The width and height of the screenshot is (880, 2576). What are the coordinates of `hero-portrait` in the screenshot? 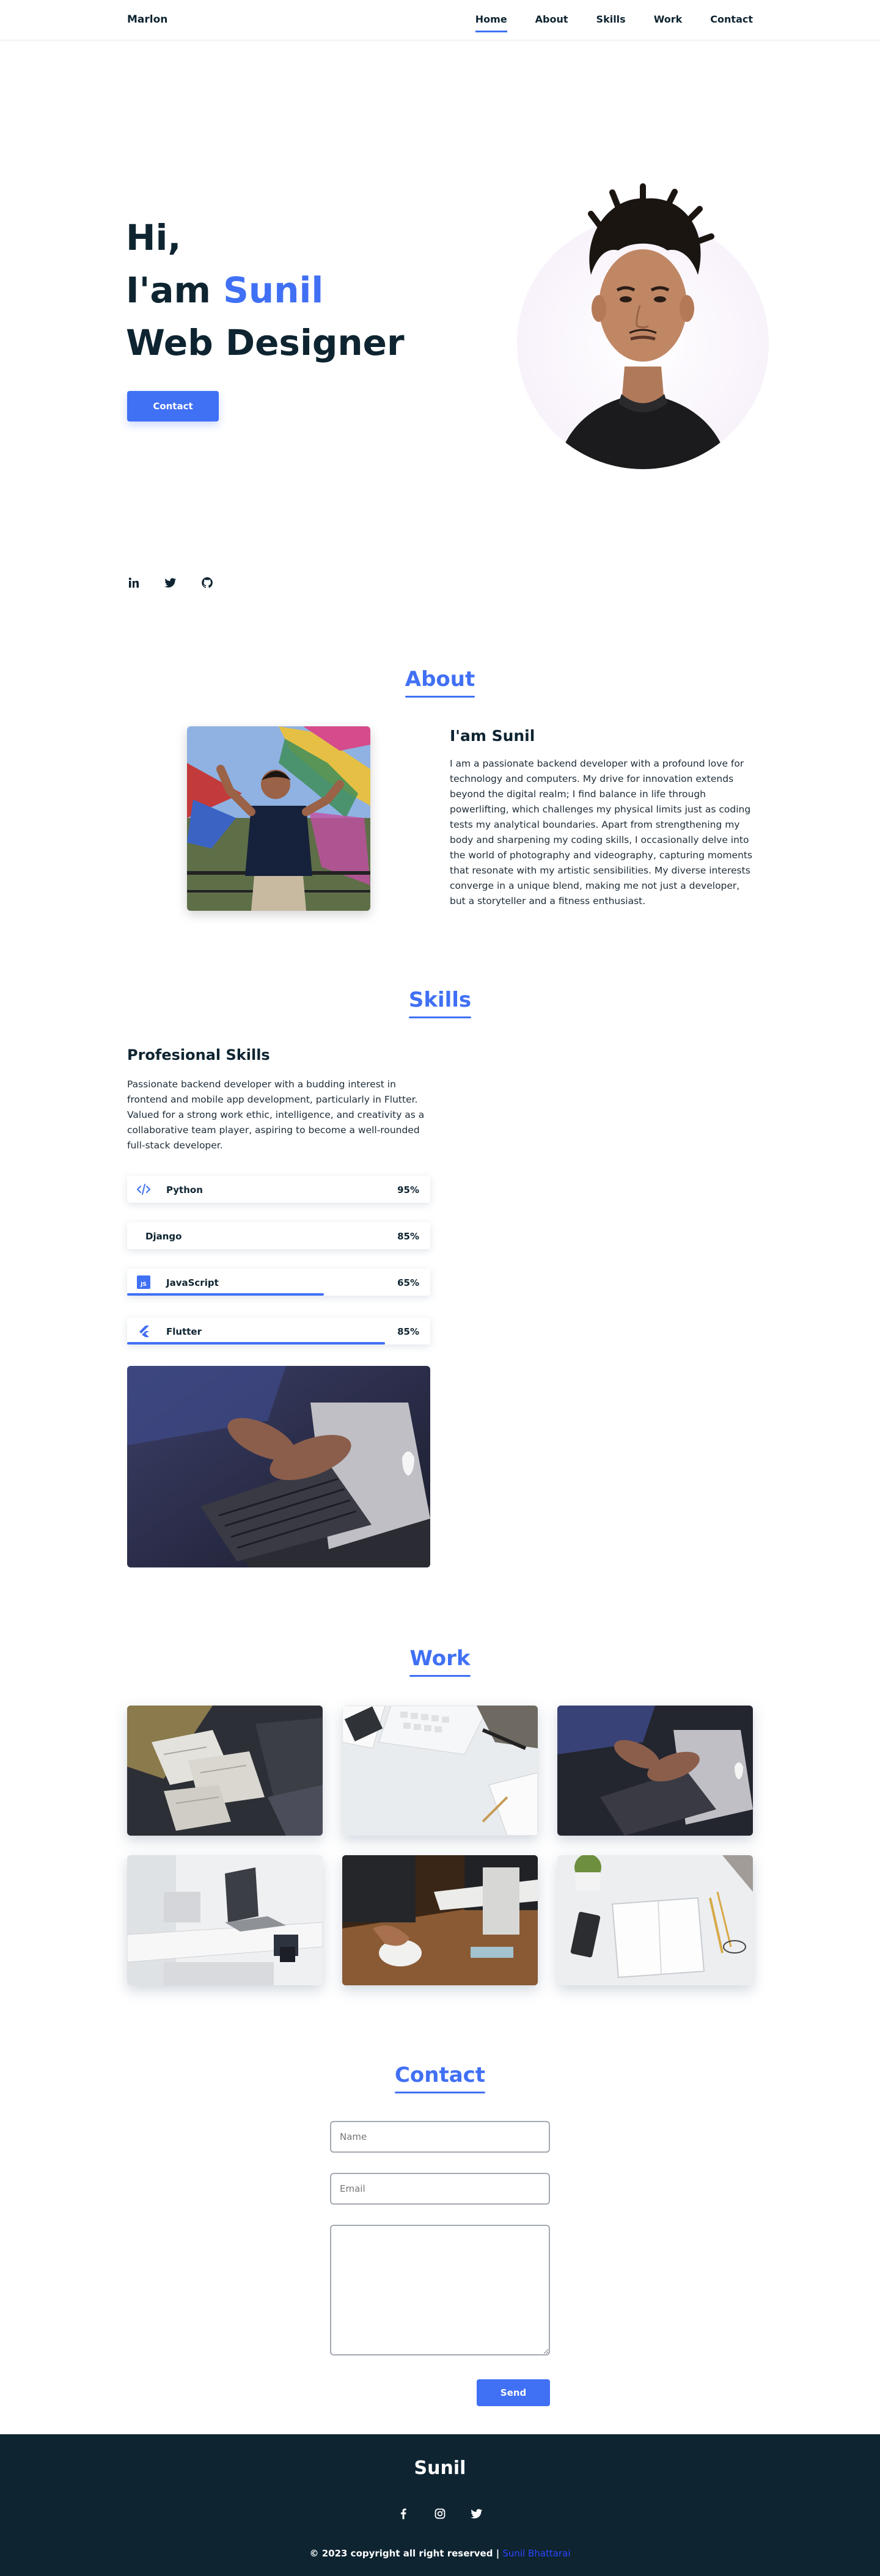 It's located at (643, 326).